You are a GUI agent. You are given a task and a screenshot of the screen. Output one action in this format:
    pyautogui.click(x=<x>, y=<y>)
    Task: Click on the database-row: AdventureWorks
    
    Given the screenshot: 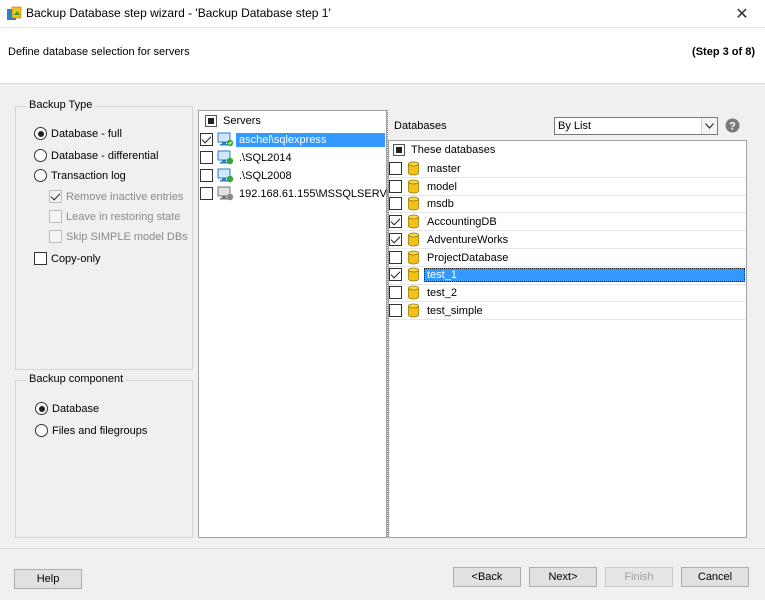 What is the action you would take?
    pyautogui.click(x=450, y=239)
    